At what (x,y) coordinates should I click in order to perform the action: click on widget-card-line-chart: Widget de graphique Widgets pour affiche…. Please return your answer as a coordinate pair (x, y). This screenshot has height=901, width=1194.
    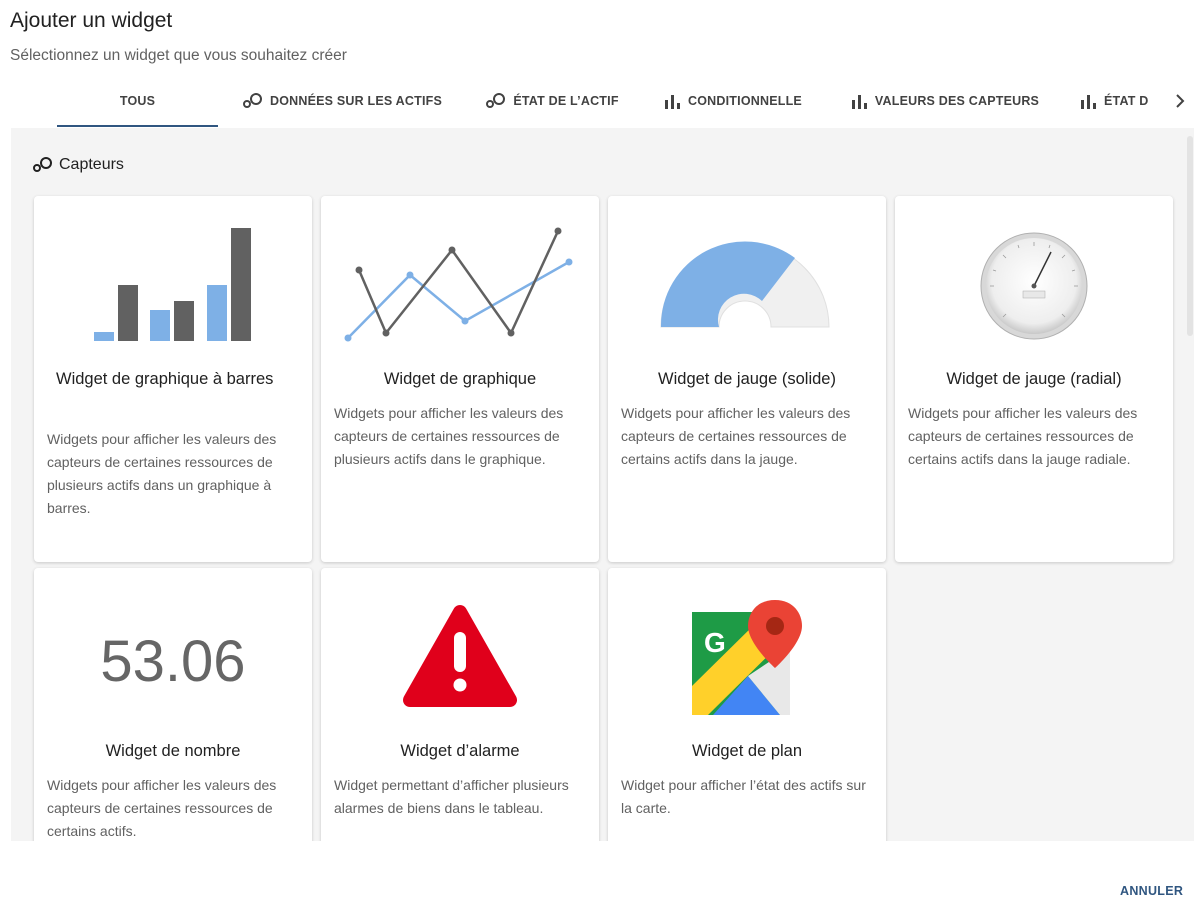
    Looking at the image, I should click on (460, 379).